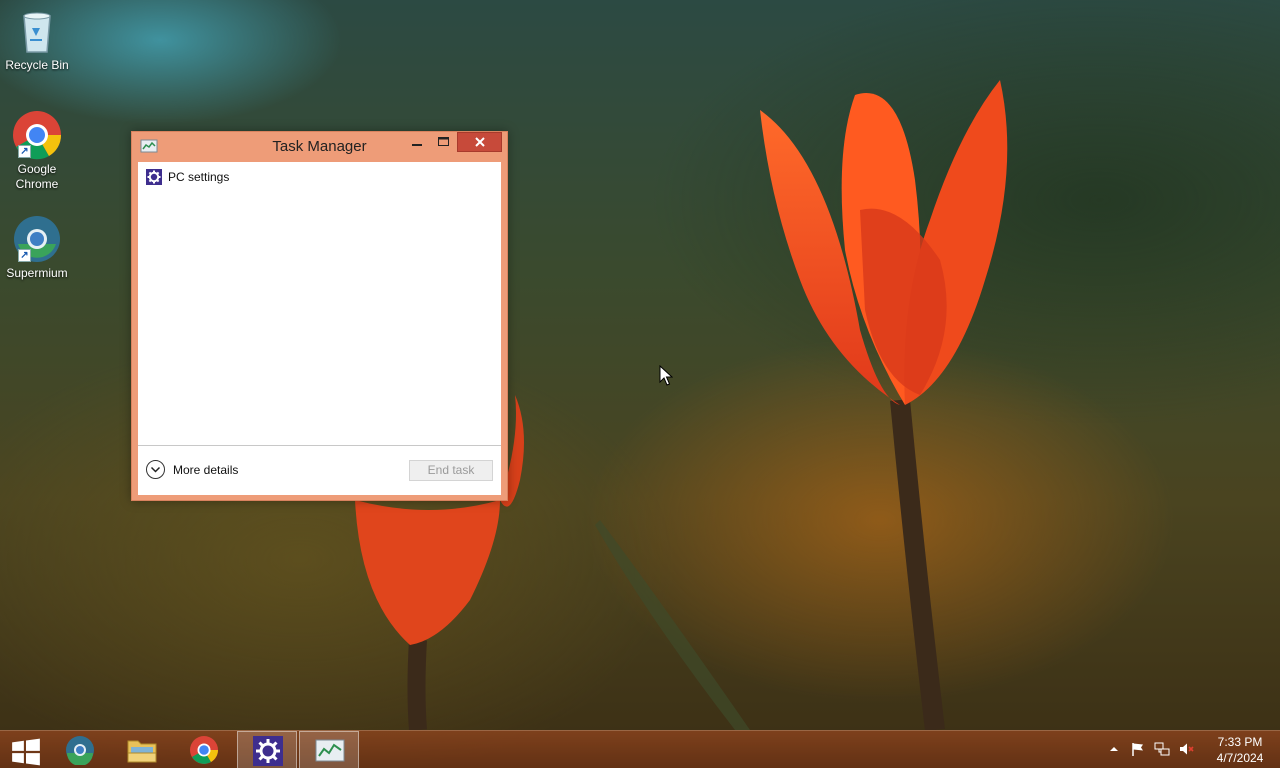  I want to click on show-hidden-icons-arrow, so click(1114, 749).